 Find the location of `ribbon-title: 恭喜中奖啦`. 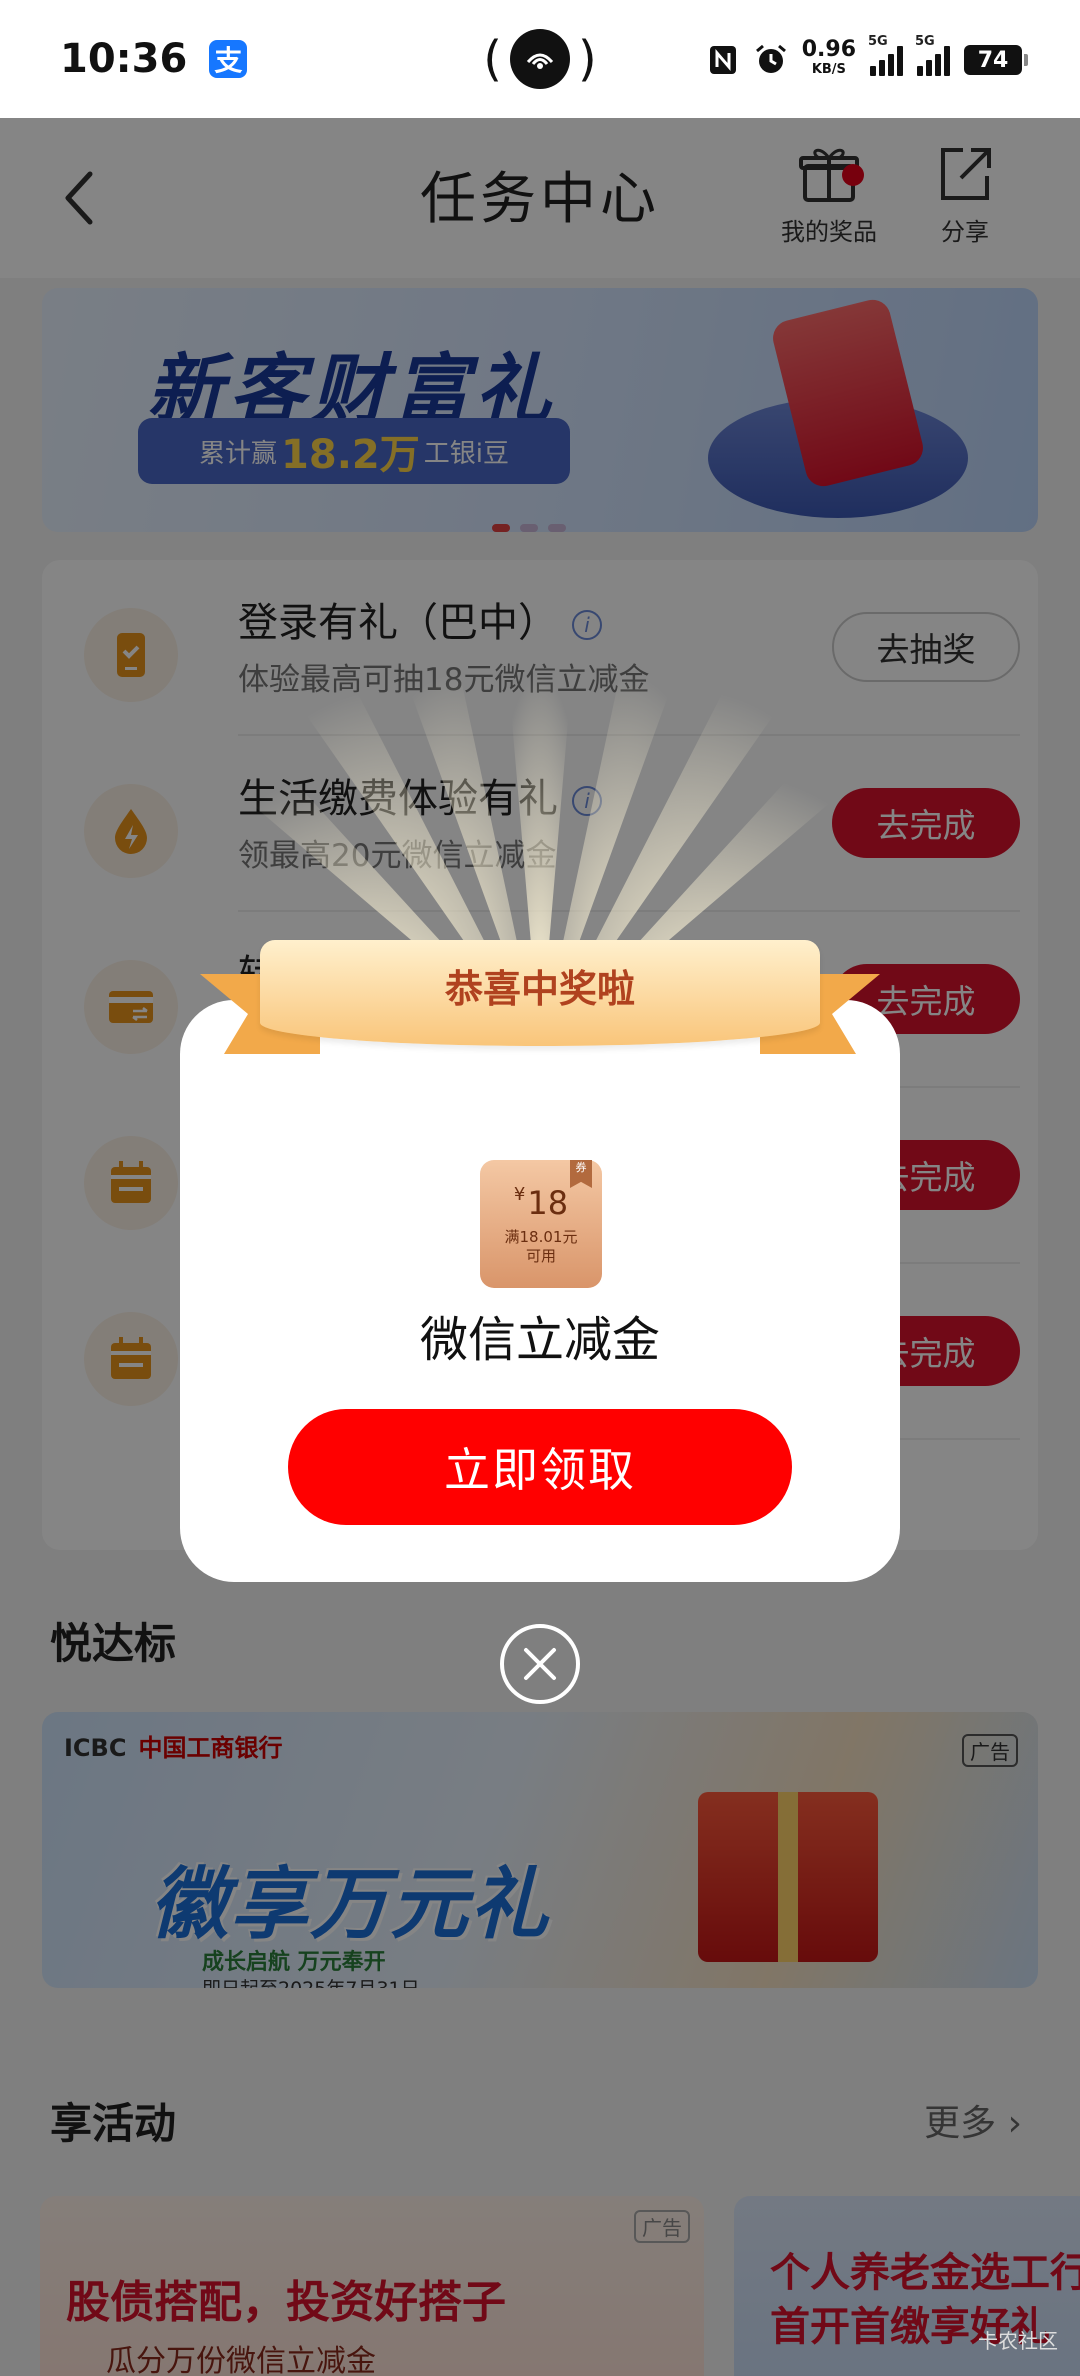

ribbon-title: 恭喜中奖啦 is located at coordinates (539, 989).